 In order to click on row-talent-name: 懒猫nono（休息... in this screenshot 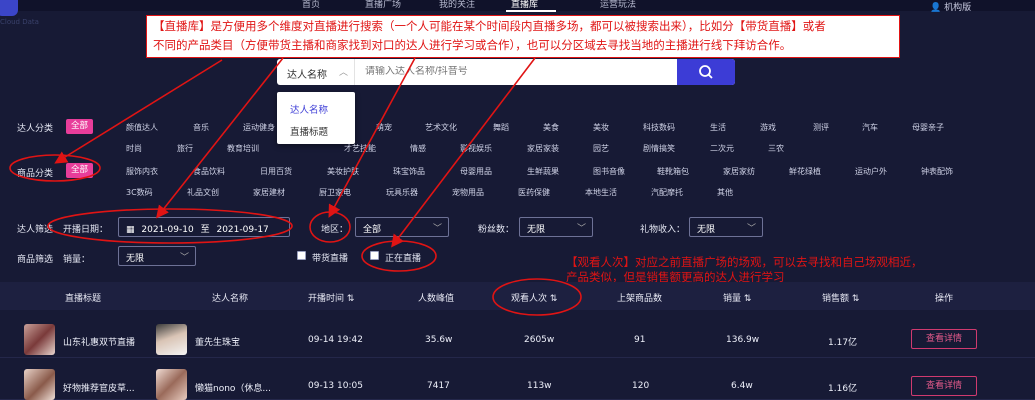, I will do `click(233, 387)`.